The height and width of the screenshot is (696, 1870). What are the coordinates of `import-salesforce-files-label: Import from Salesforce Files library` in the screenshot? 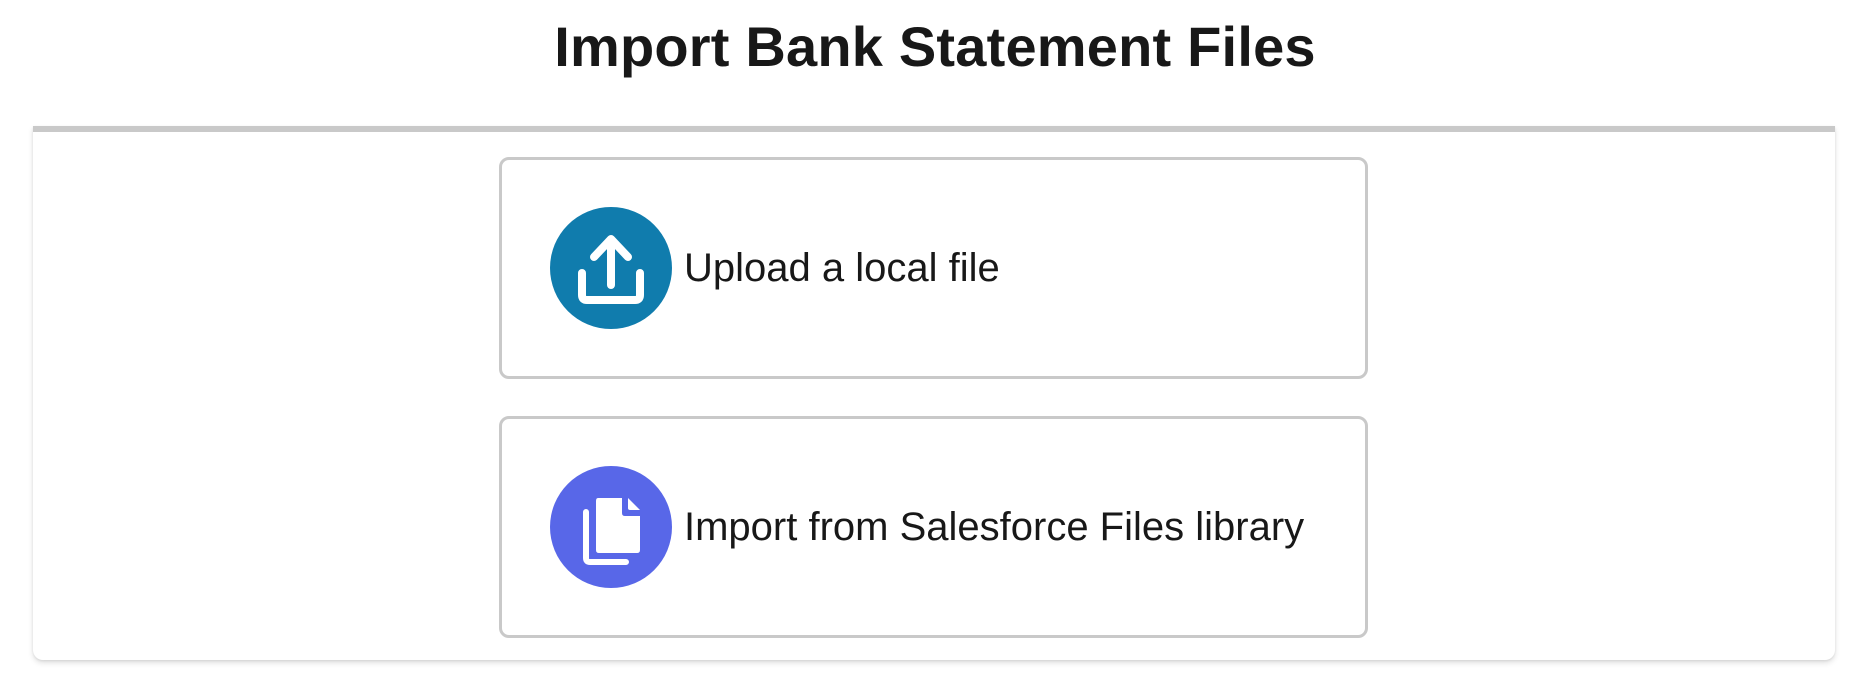 It's located at (994, 527).